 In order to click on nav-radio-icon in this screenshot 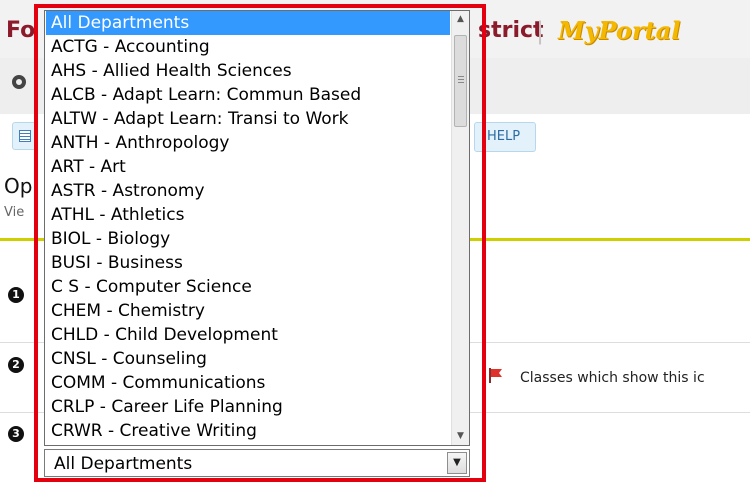, I will do `click(19, 82)`.